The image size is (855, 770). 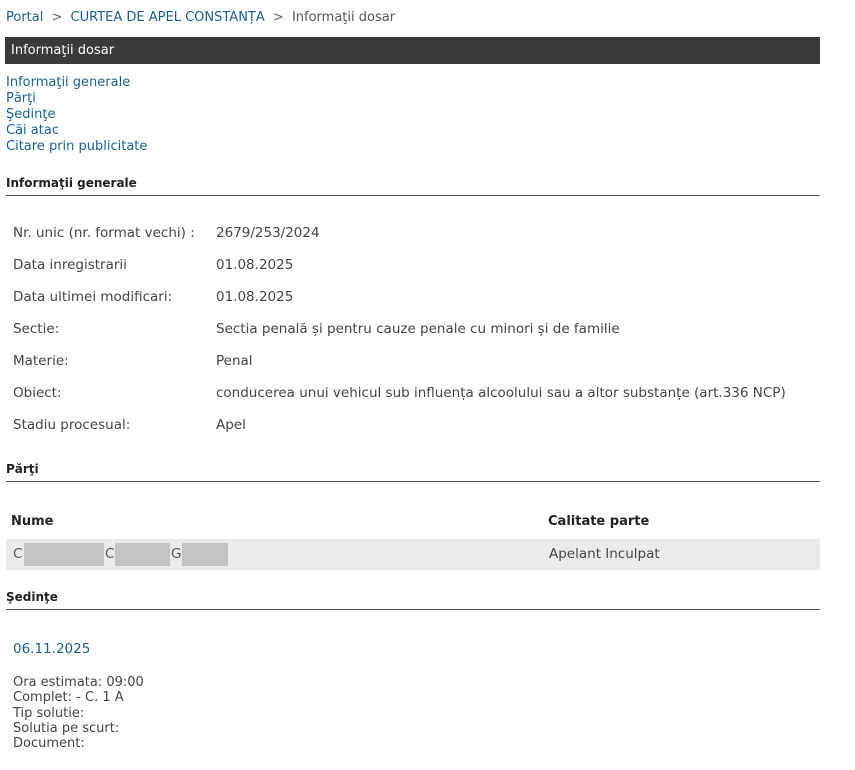 I want to click on info-value: 2679/253/2024, so click(x=268, y=233).